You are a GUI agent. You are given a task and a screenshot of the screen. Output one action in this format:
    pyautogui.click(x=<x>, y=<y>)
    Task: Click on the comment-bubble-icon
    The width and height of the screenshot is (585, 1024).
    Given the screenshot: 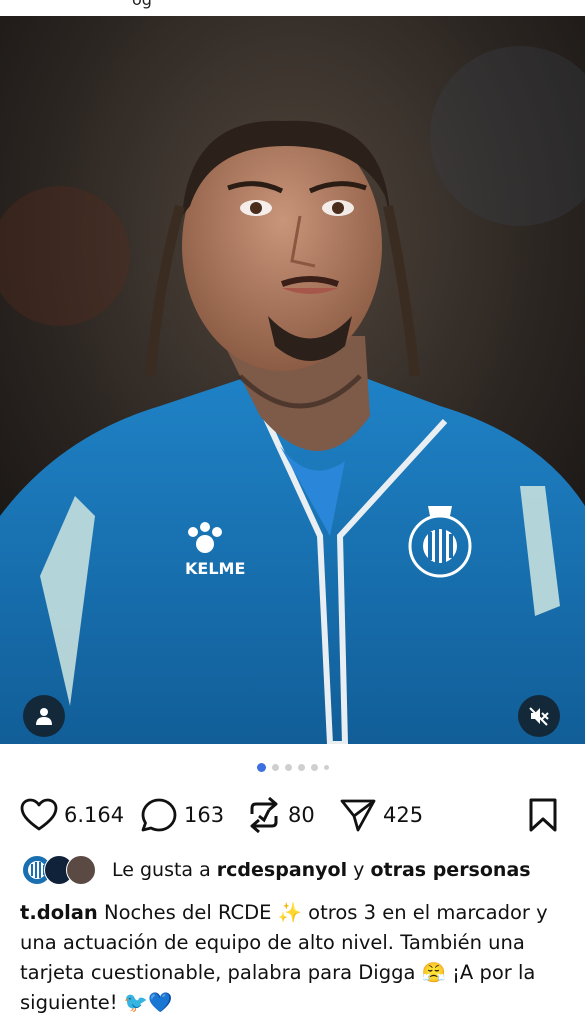 What is the action you would take?
    pyautogui.click(x=159, y=815)
    